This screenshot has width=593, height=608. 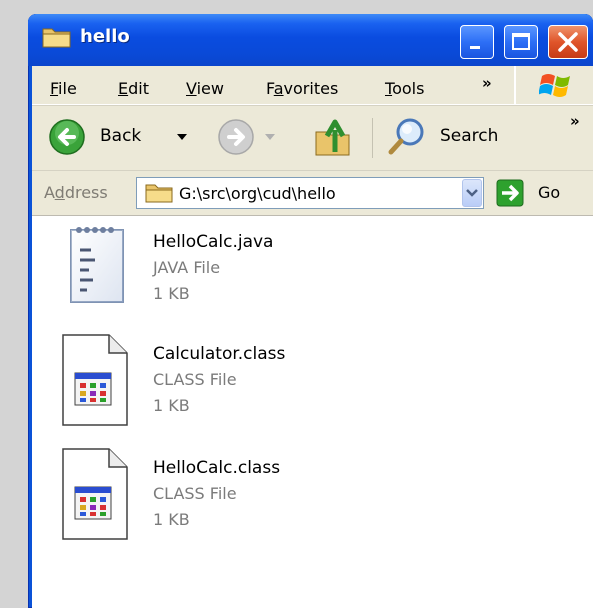 I want to click on back-button: Back, so click(x=120, y=137).